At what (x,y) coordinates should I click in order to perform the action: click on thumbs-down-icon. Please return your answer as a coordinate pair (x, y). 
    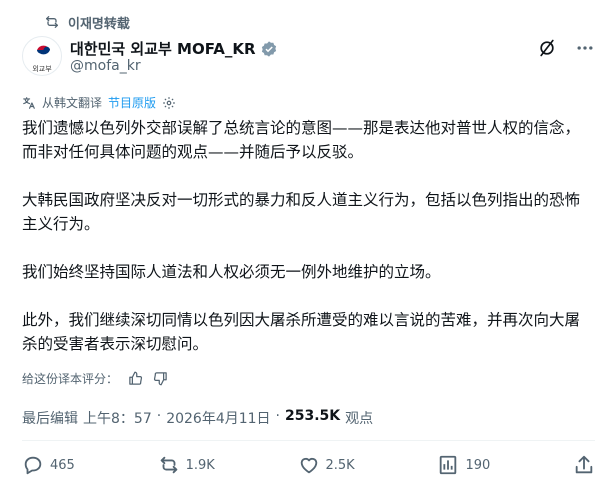
    Looking at the image, I should click on (160, 378).